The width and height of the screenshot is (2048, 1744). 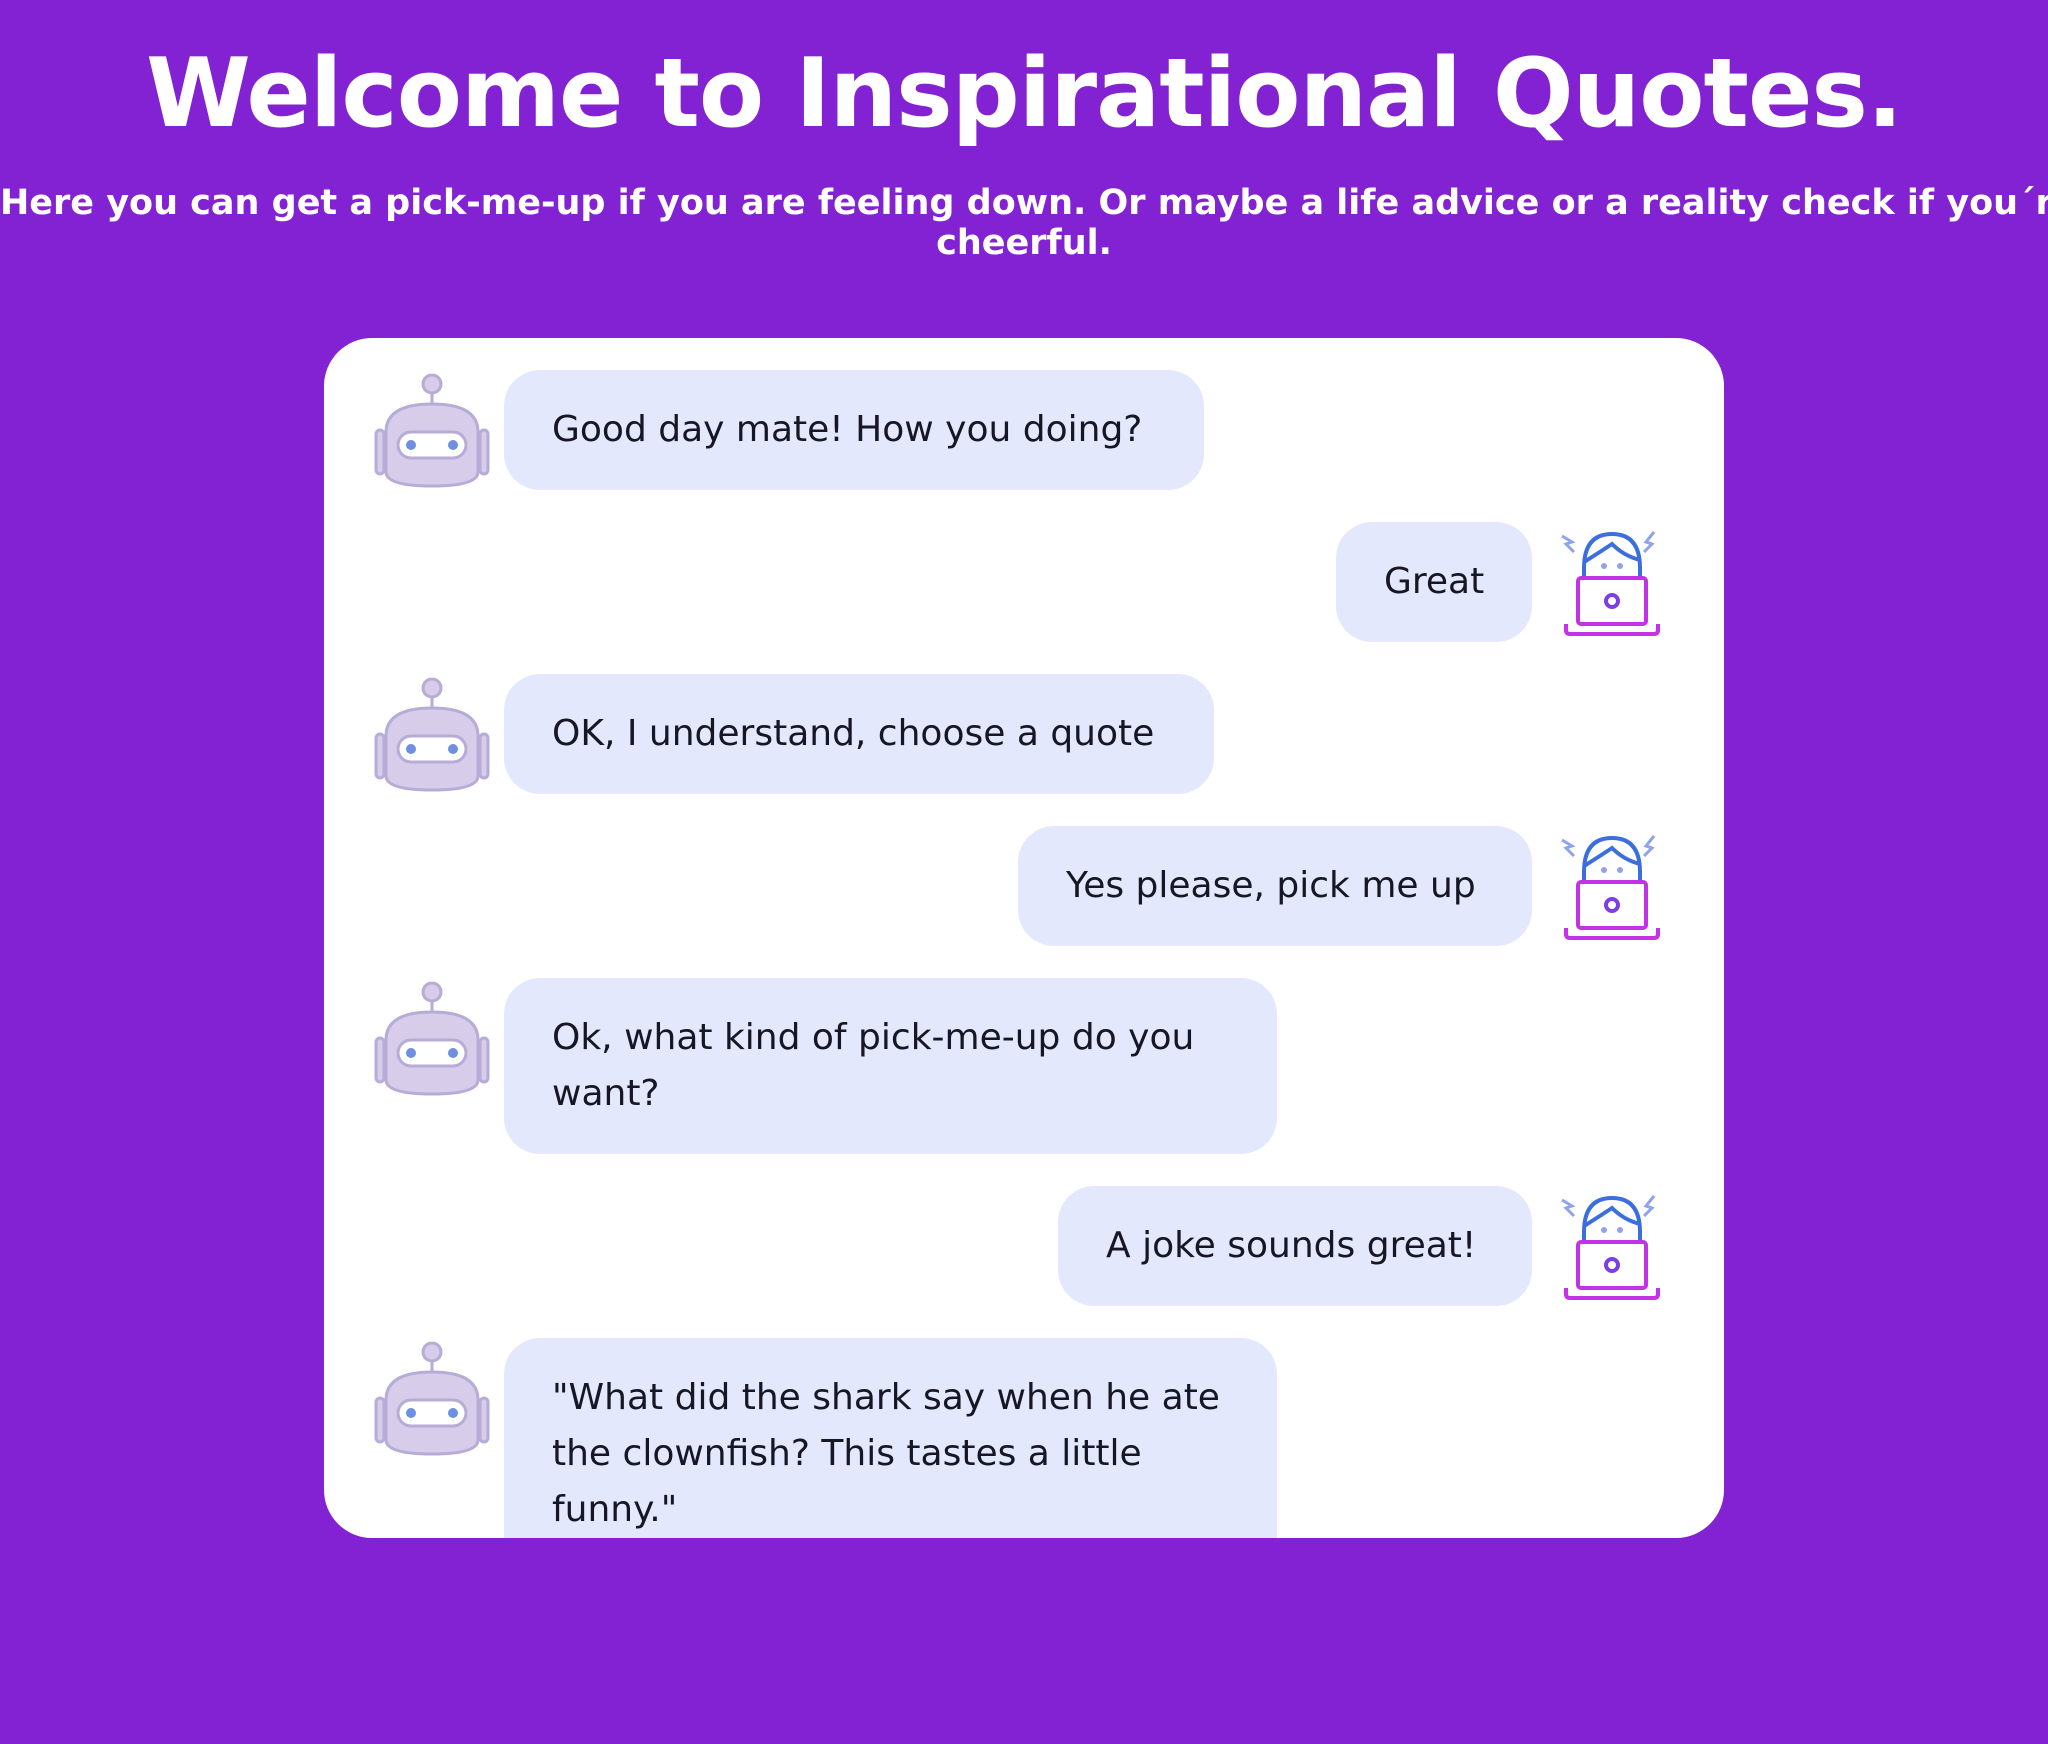 I want to click on message-bubble: Yes please, pick me up, so click(x=1275, y=886).